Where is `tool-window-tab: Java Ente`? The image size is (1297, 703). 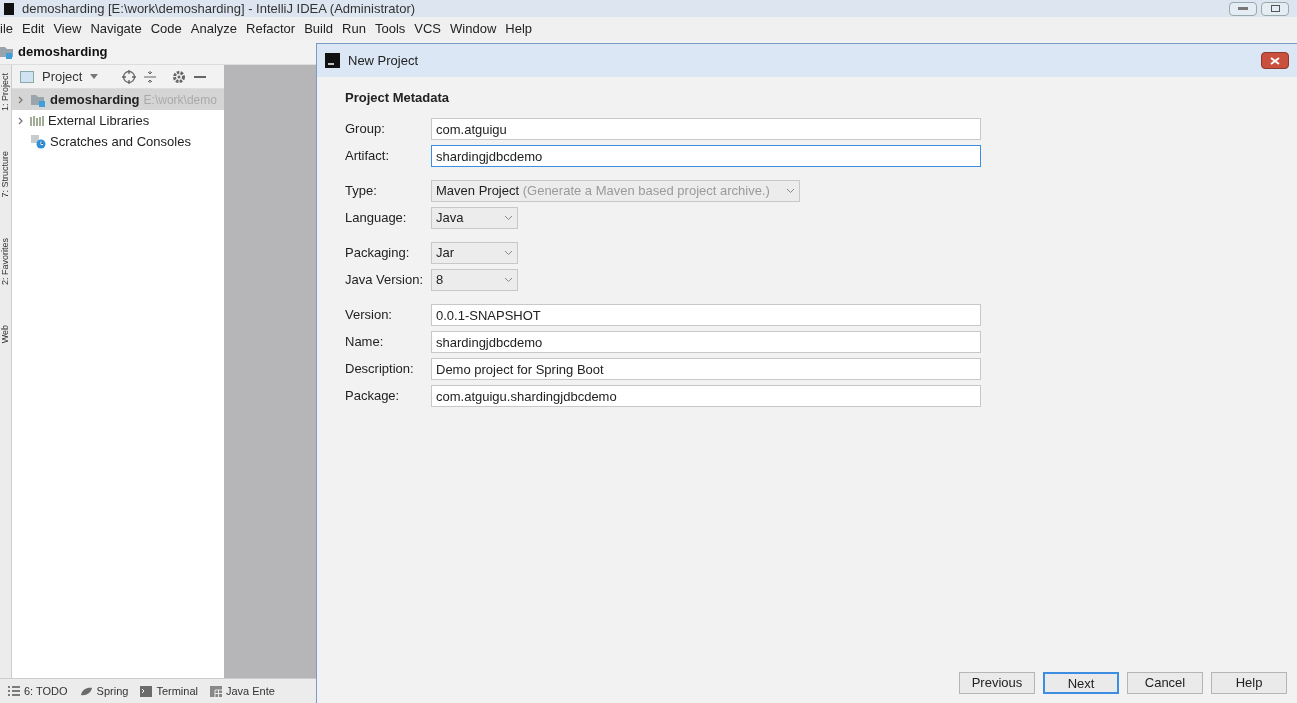 tool-window-tab: Java Ente is located at coordinates (242, 691).